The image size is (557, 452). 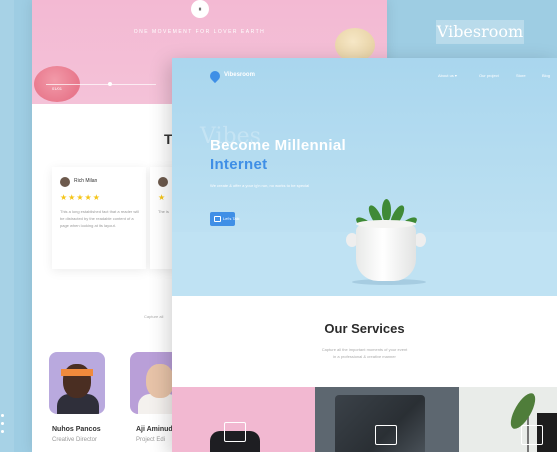 What do you see at coordinates (447, 75) in the screenshot?
I see `nav-item-about: About us ▾` at bounding box center [447, 75].